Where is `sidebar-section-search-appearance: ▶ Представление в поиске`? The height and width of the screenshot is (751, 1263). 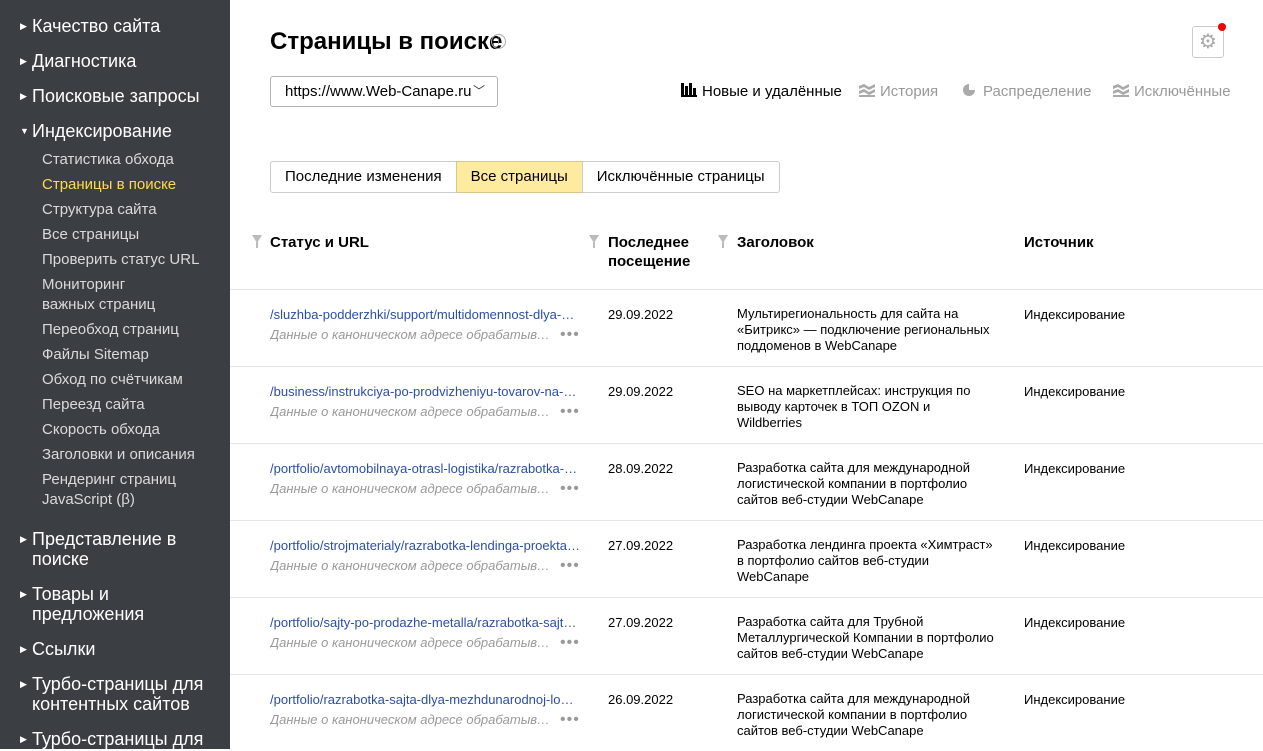 sidebar-section-search-appearance: ▶ Представление в поиске is located at coordinates (105, 549).